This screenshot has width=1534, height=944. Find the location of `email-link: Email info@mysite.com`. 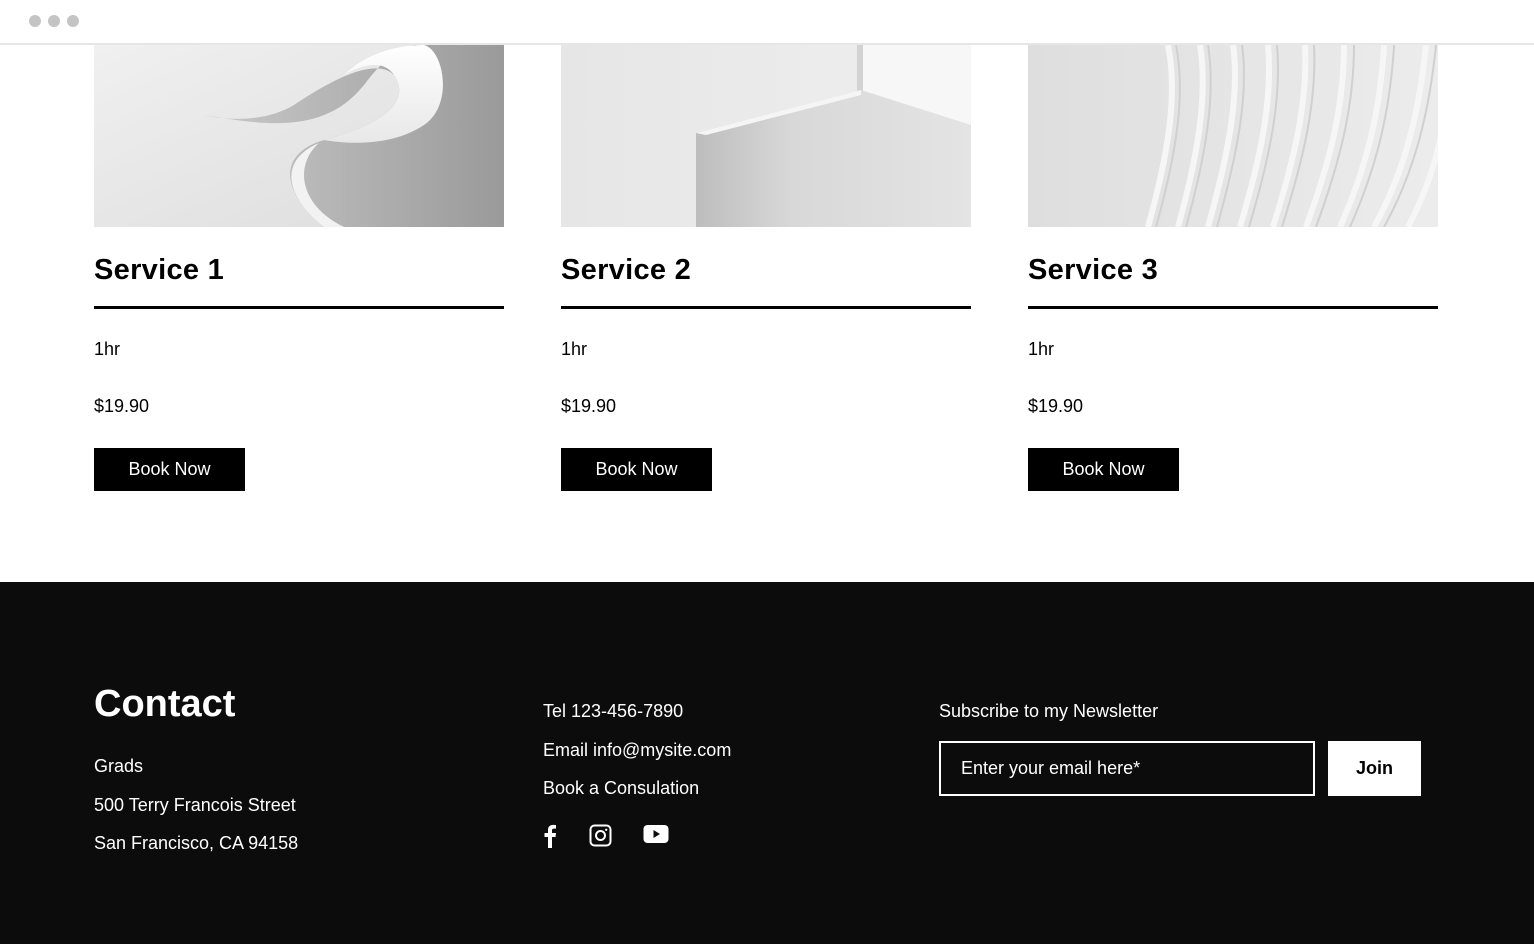

email-link: Email info@mysite.com is located at coordinates (637, 750).